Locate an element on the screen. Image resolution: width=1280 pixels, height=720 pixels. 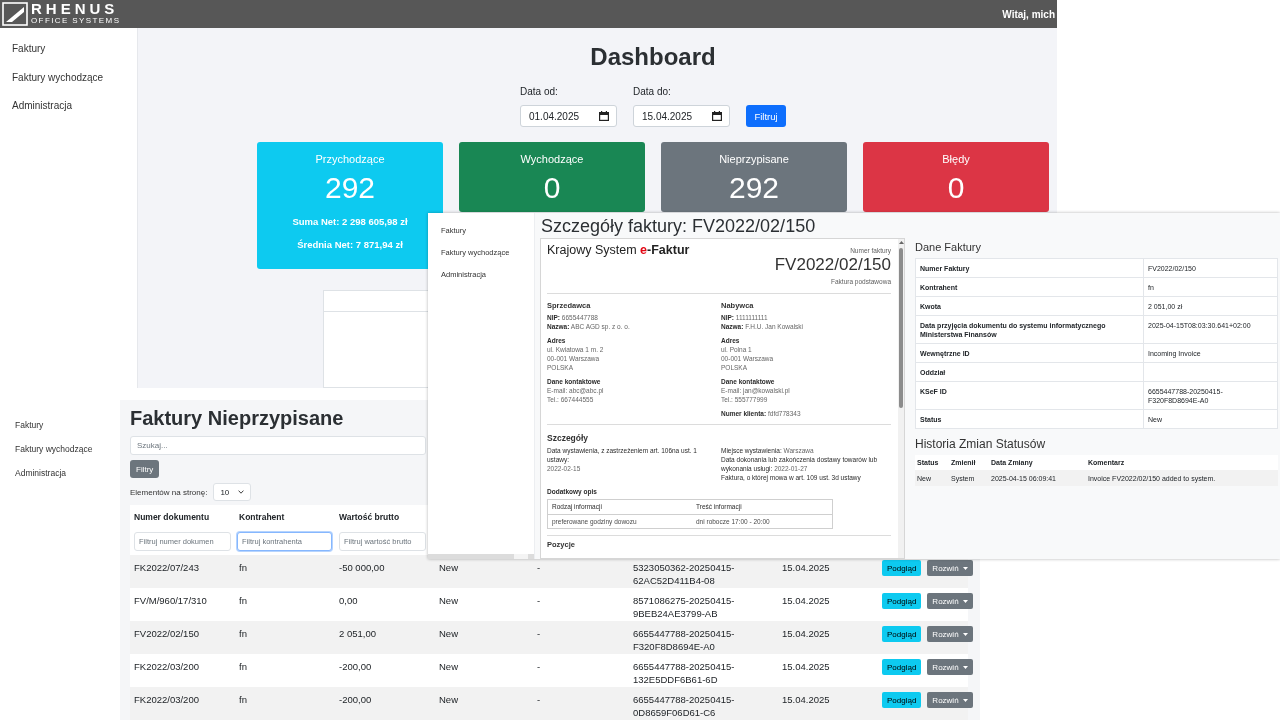
scroll-up-arrow-icon is located at coordinates (901, 242).